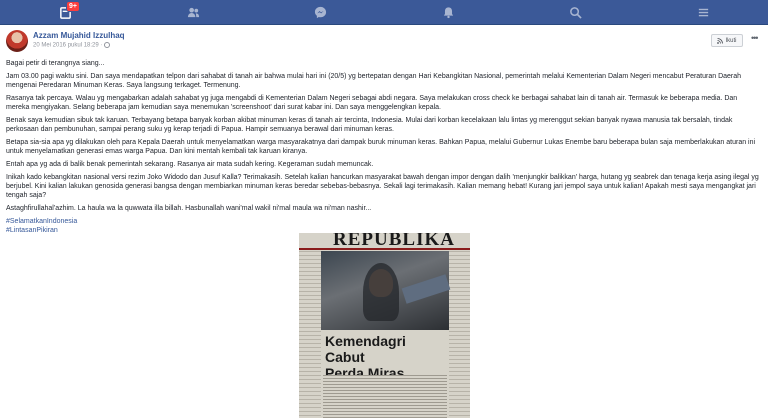  What do you see at coordinates (459, 334) in the screenshot?
I see `newspaper-right-column` at bounding box center [459, 334].